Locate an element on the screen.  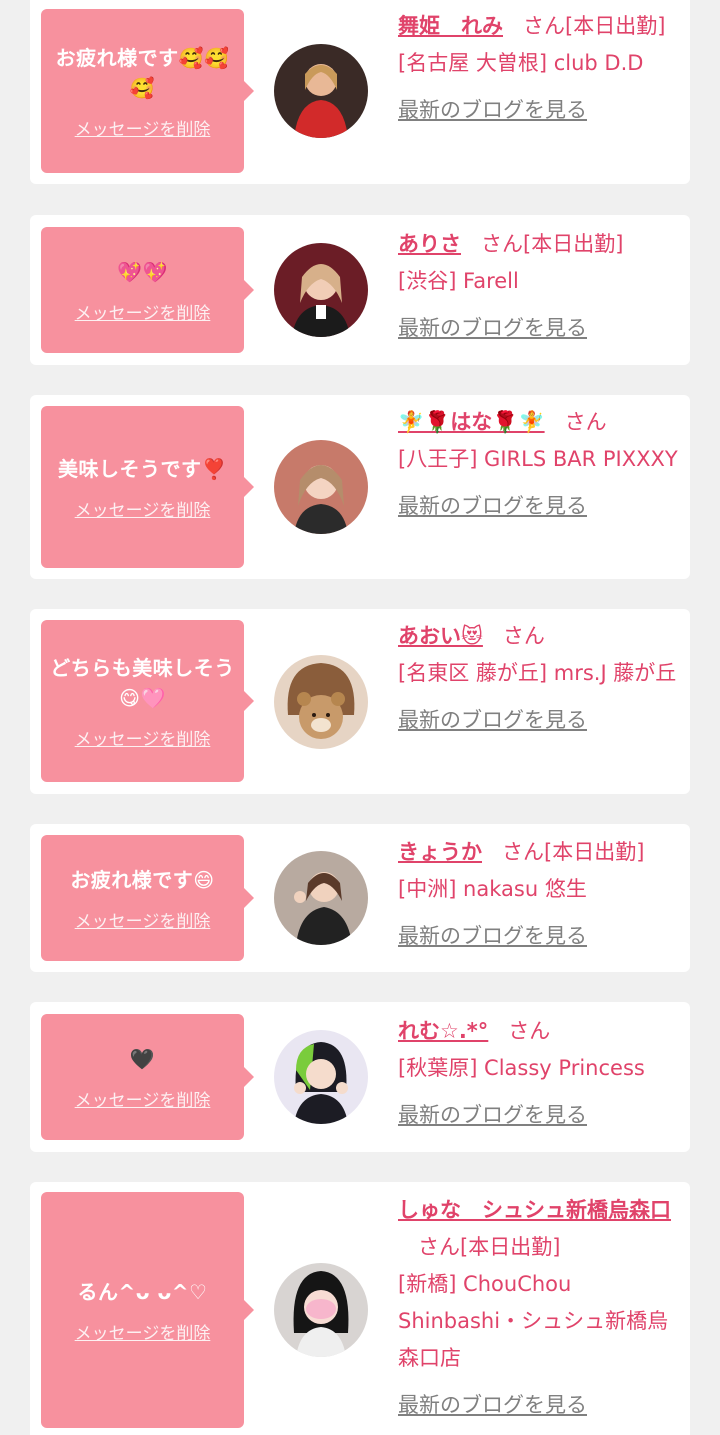
cast-name-link: あおい😻 is located at coordinates (440, 636).